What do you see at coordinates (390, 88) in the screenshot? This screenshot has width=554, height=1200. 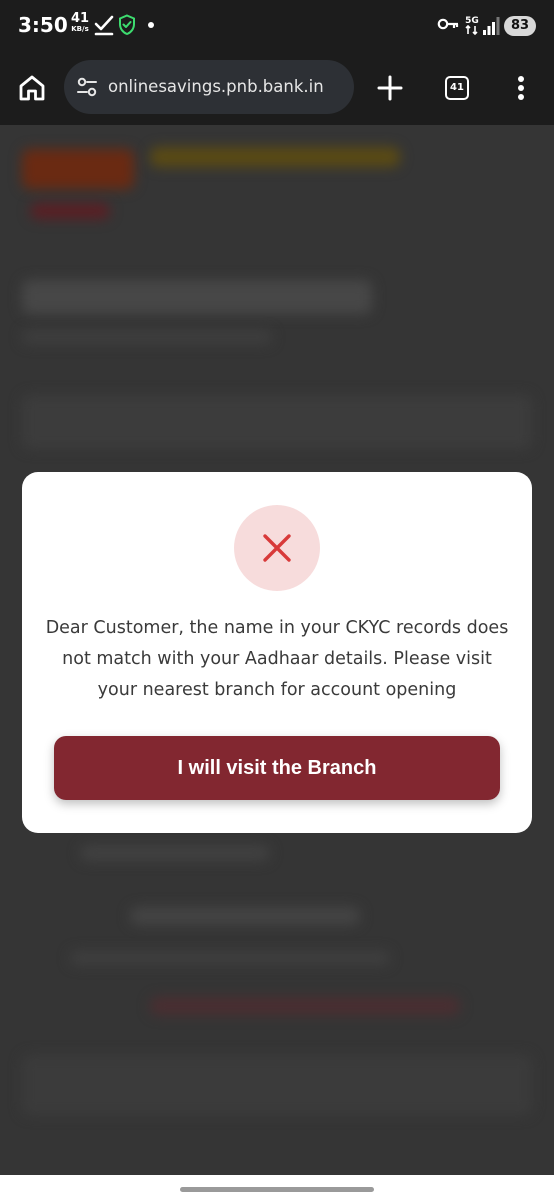 I see `new-tab-plus-icon` at bounding box center [390, 88].